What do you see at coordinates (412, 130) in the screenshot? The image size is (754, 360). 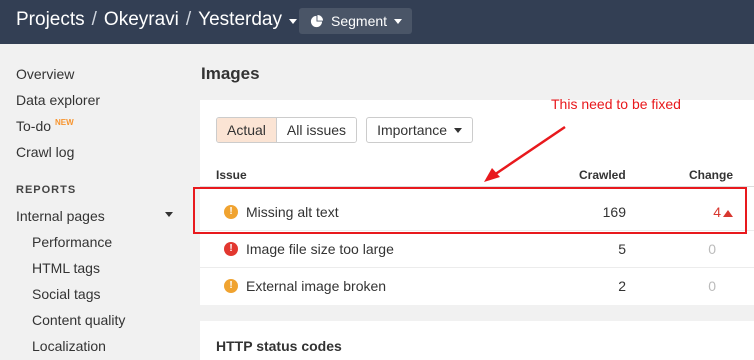 I see `importance-label: Importance` at bounding box center [412, 130].